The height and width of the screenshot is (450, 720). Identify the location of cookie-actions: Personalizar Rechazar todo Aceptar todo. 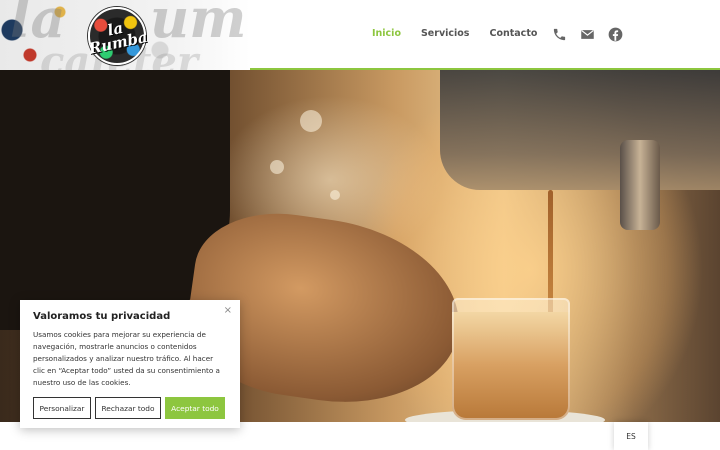
(129, 408).